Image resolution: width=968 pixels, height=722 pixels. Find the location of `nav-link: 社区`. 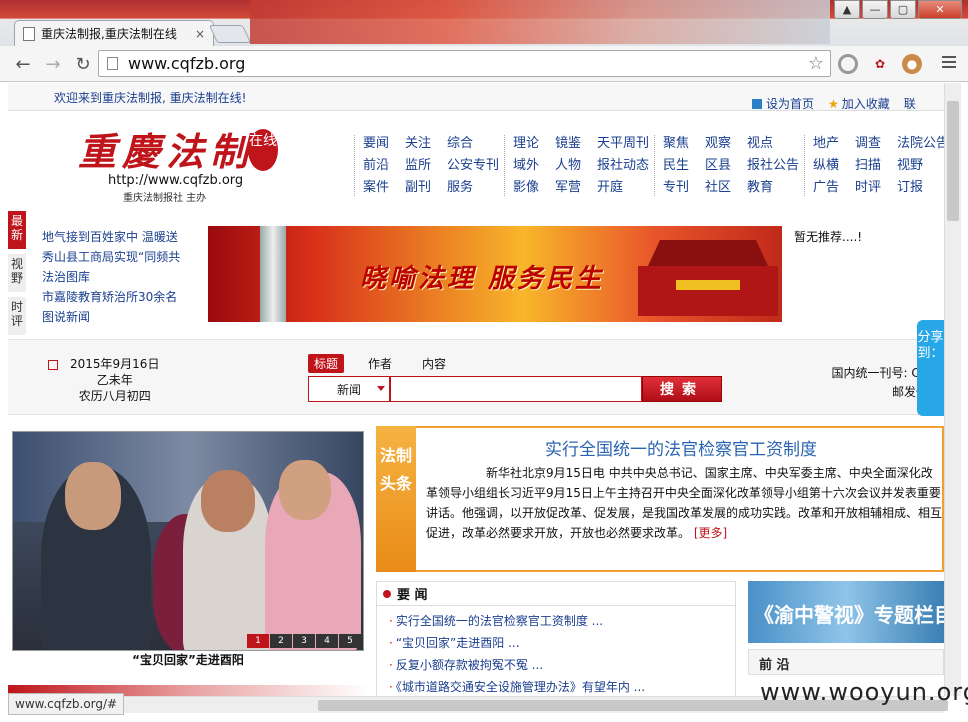

nav-link: 社区 is located at coordinates (718, 187).